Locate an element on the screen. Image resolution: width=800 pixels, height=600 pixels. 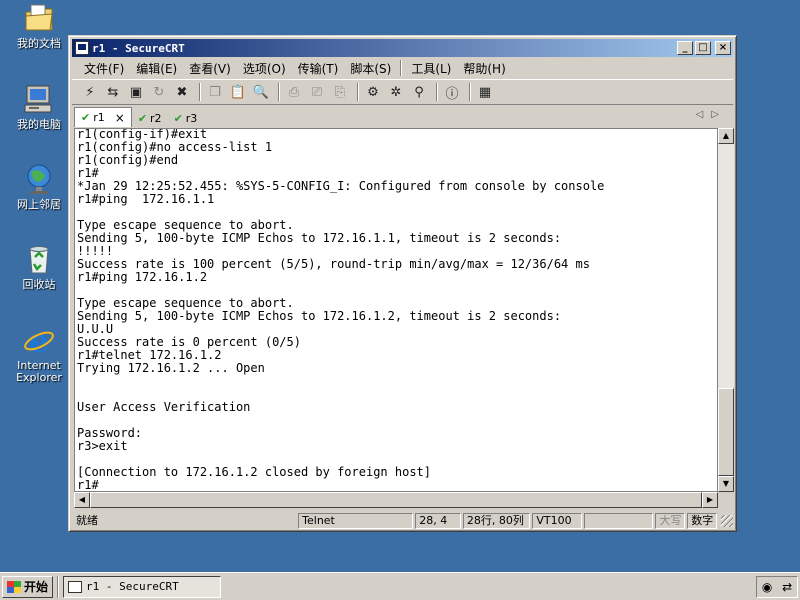
menu-view: 查看(V) is located at coordinates (210, 68).